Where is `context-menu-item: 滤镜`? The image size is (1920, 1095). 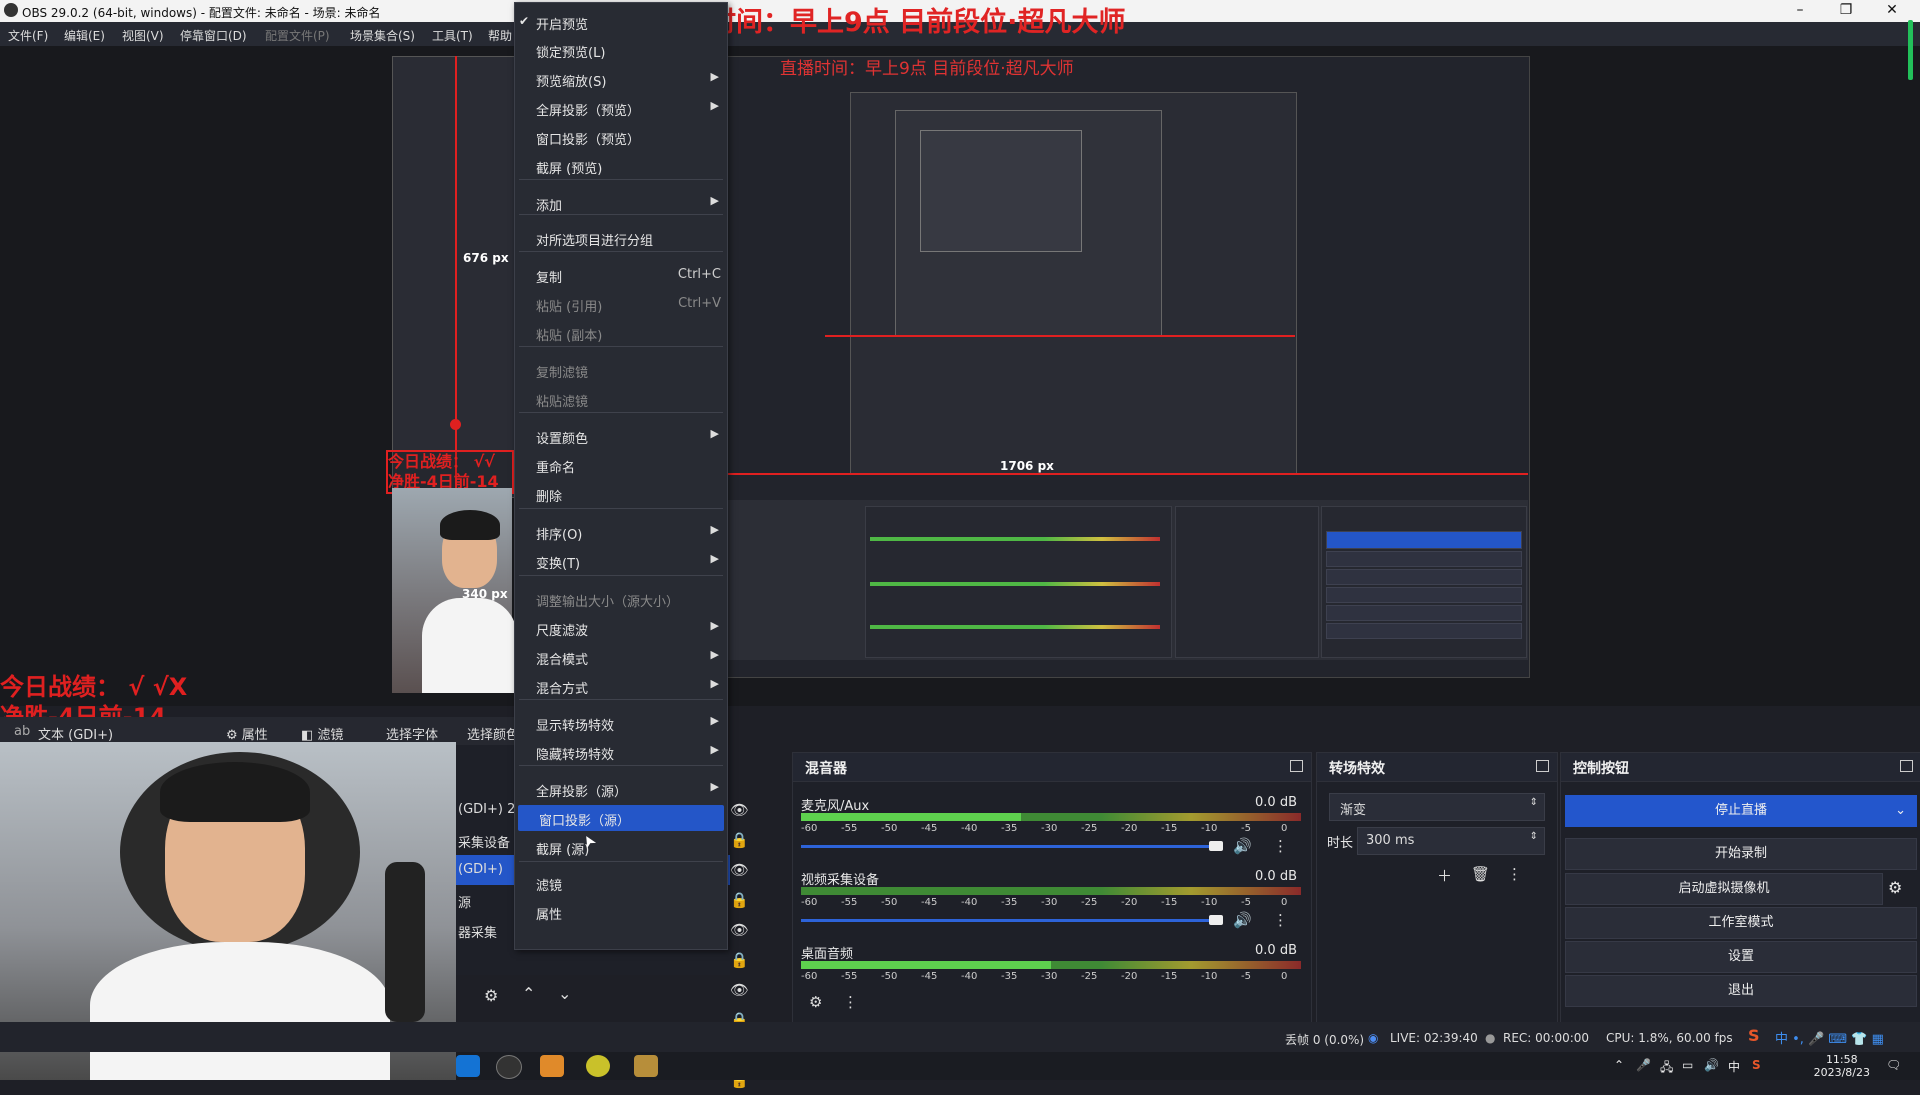
context-menu-item: 滤镜 is located at coordinates (621, 883).